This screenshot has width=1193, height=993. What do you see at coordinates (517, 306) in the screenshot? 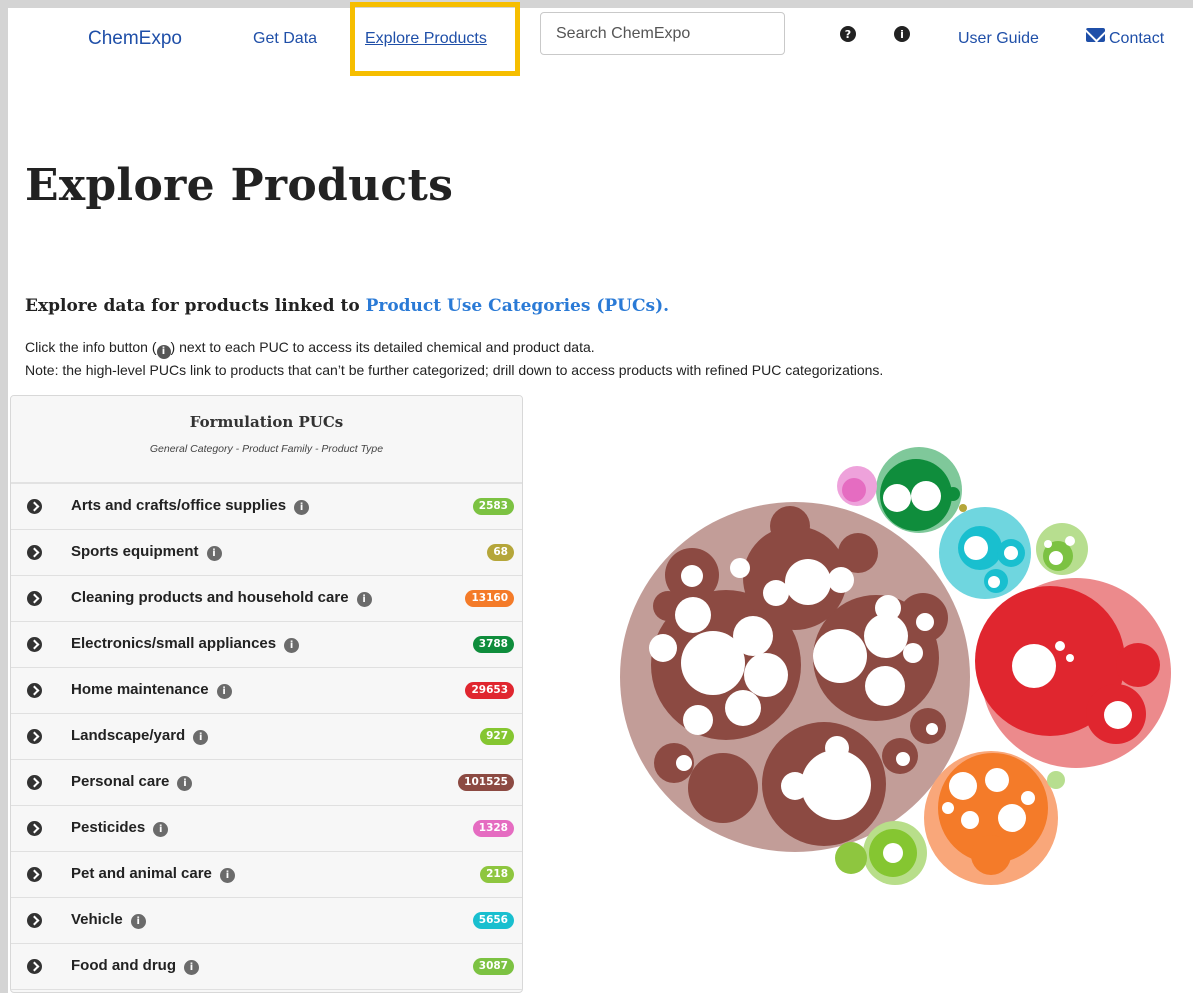
I see `puc-link: Product Use Categories (PUCs).` at bounding box center [517, 306].